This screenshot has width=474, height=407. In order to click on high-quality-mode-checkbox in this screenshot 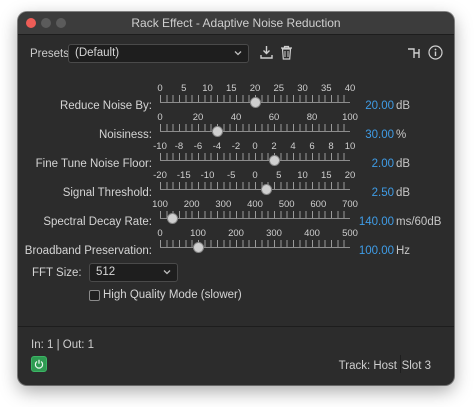, I will do `click(94, 295)`.